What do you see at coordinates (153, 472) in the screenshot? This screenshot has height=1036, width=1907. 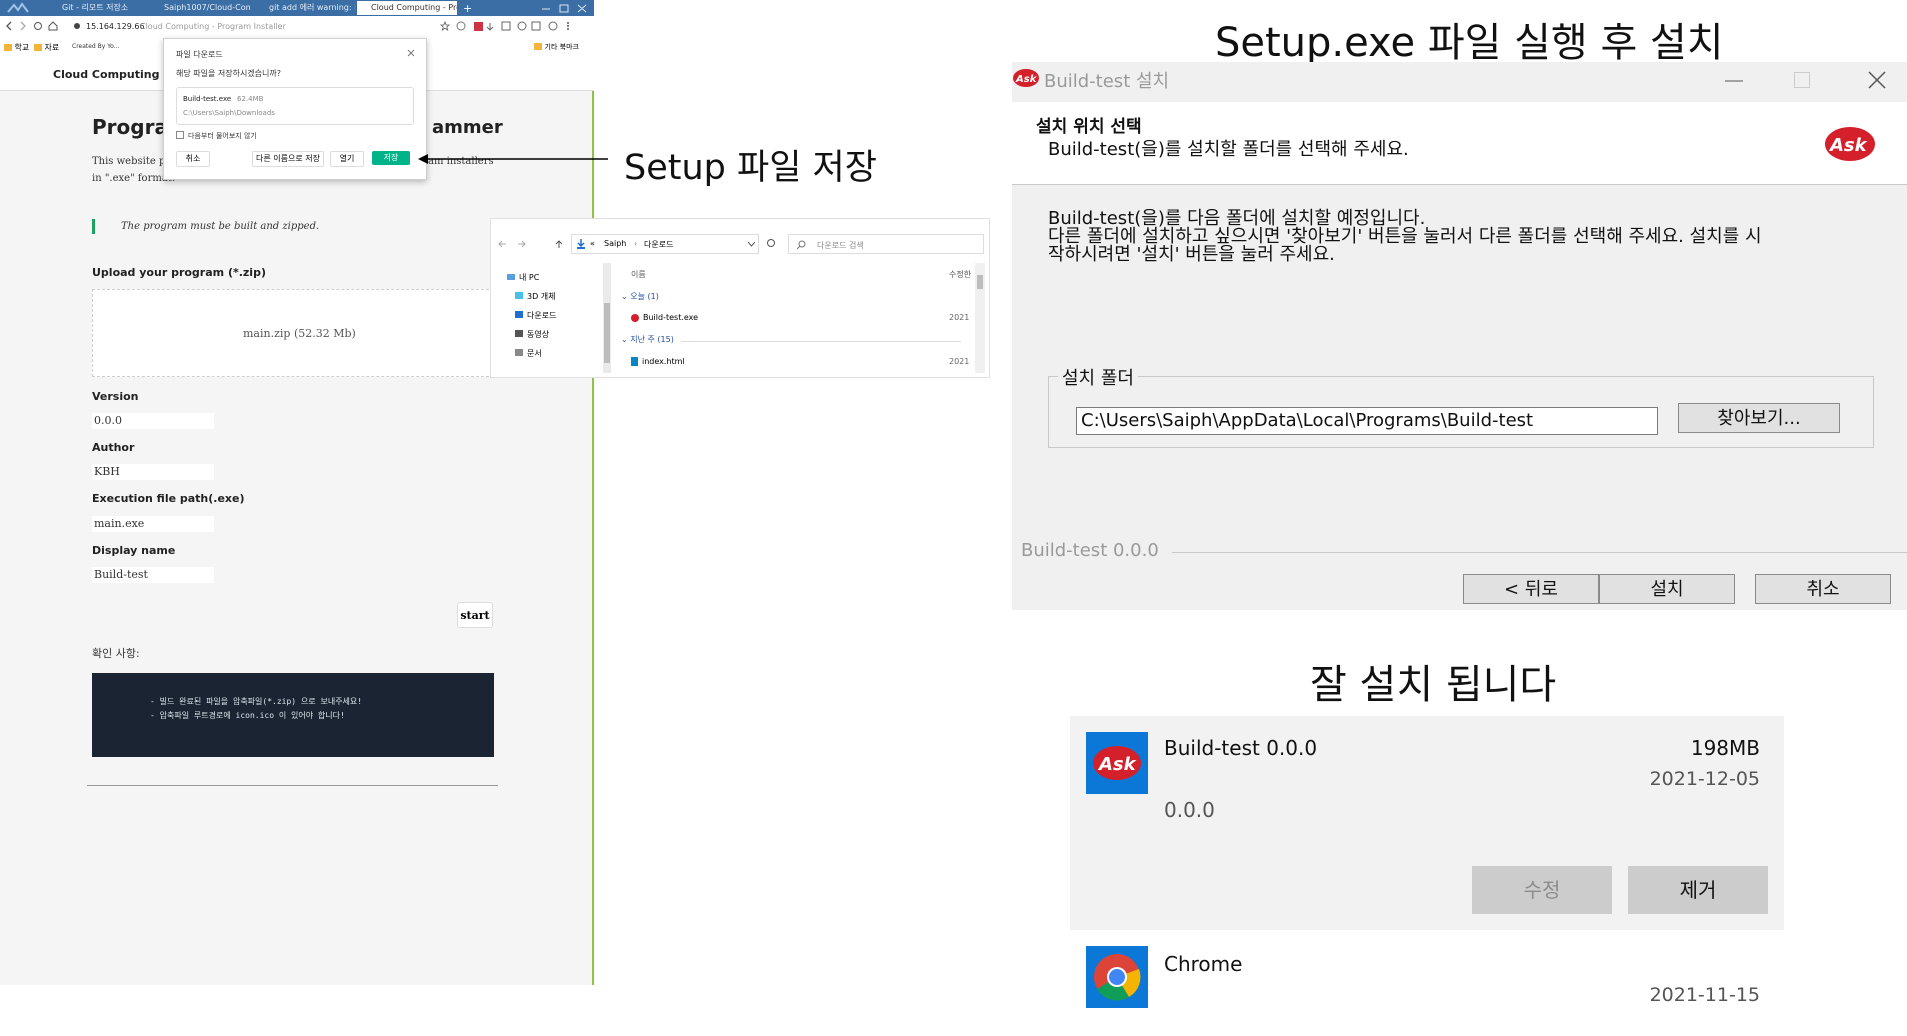 I see `author-field: KBH` at bounding box center [153, 472].